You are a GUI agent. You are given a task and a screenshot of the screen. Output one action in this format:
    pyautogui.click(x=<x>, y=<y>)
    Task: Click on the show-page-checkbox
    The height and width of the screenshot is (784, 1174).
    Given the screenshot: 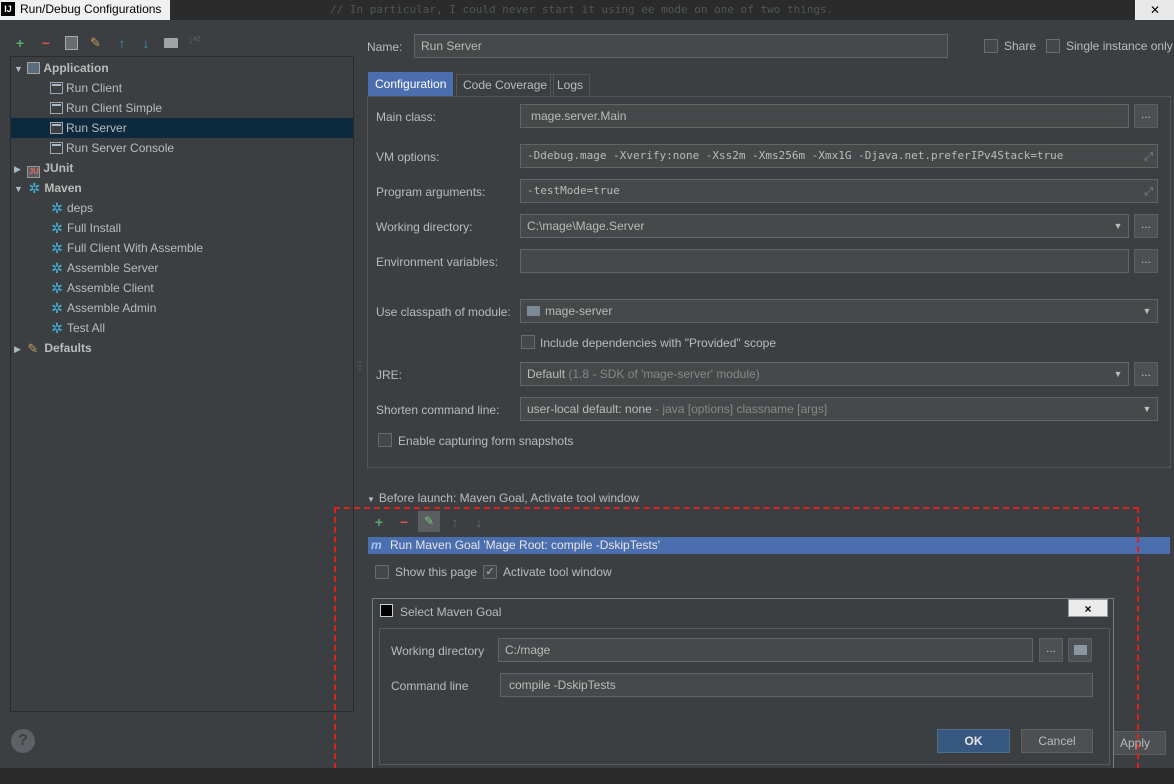 What is the action you would take?
    pyautogui.click(x=382, y=572)
    